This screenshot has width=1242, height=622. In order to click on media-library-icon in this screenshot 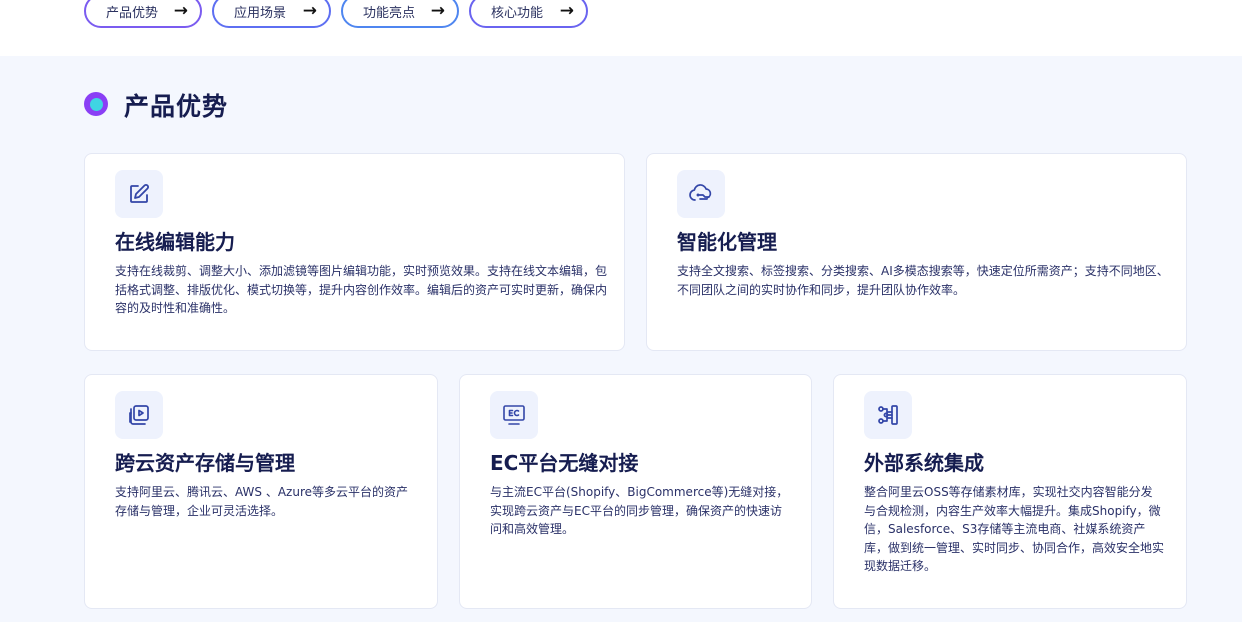, I will do `click(139, 415)`.